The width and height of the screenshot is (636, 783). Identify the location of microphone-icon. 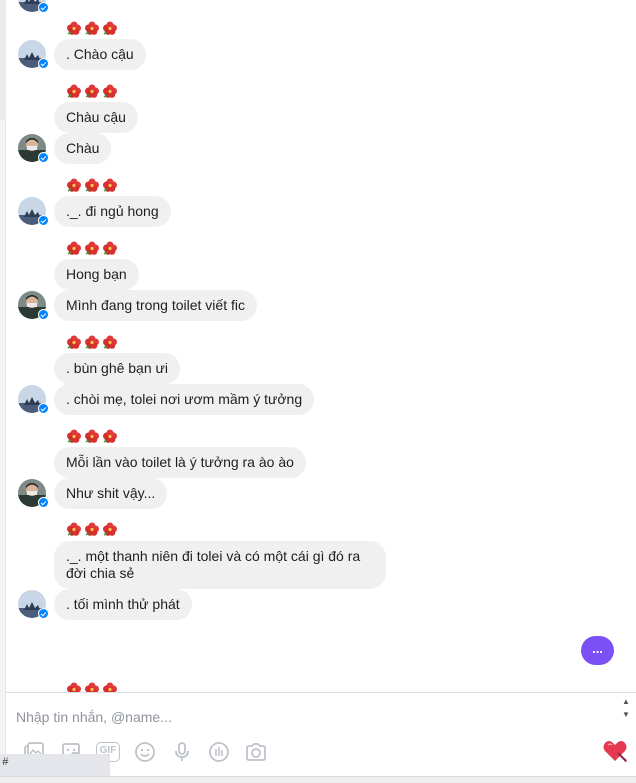
(182, 752).